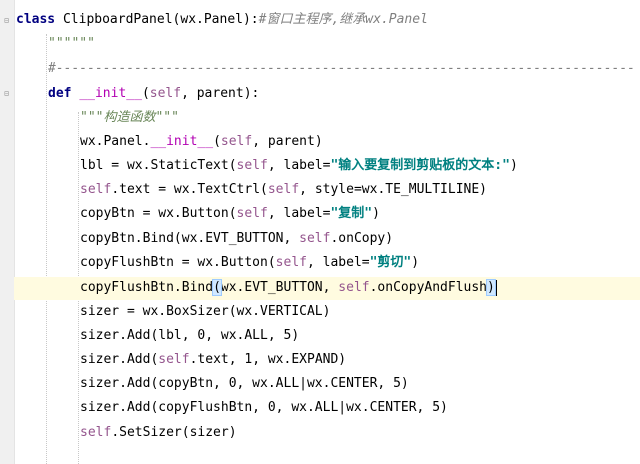  Describe the element at coordinates (220, 93) in the screenshot. I see `code-token: , parent):` at that location.